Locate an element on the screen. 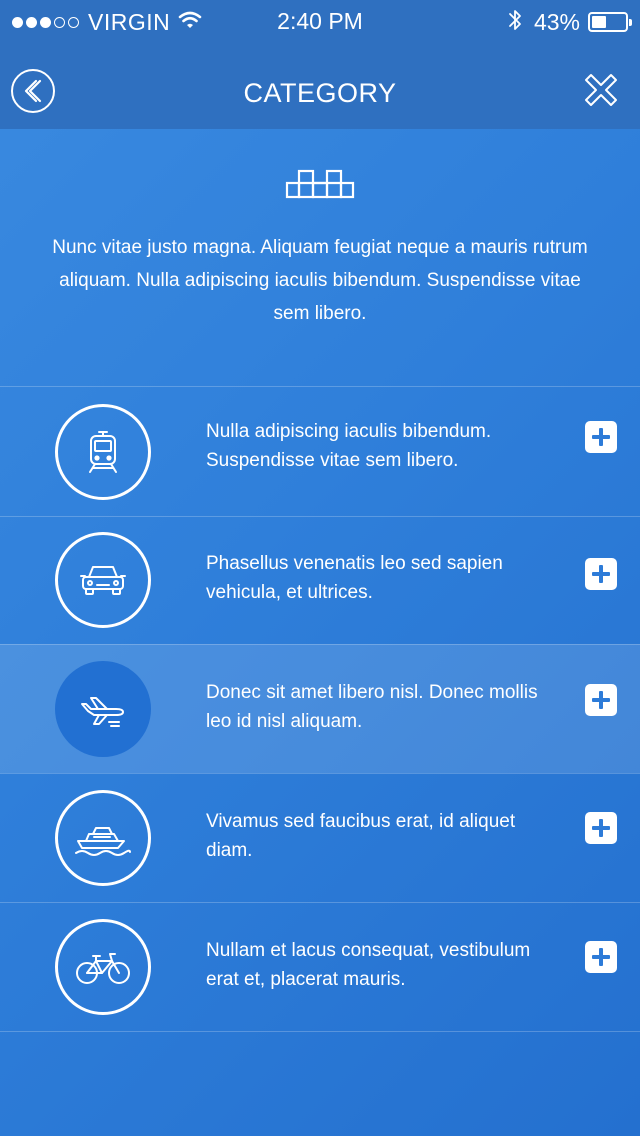 Image resolution: width=640 pixels, height=1136 pixels. nav-bar: CATEGORY is located at coordinates (320, 86).